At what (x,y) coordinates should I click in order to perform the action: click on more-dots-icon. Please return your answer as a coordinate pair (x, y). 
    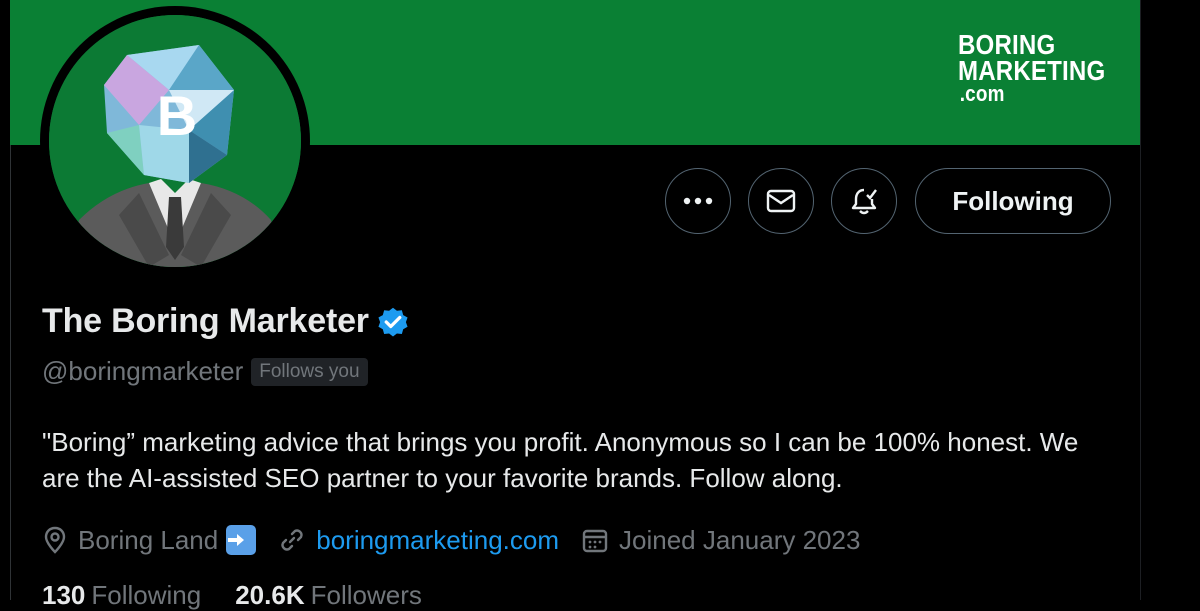
    Looking at the image, I should click on (698, 201).